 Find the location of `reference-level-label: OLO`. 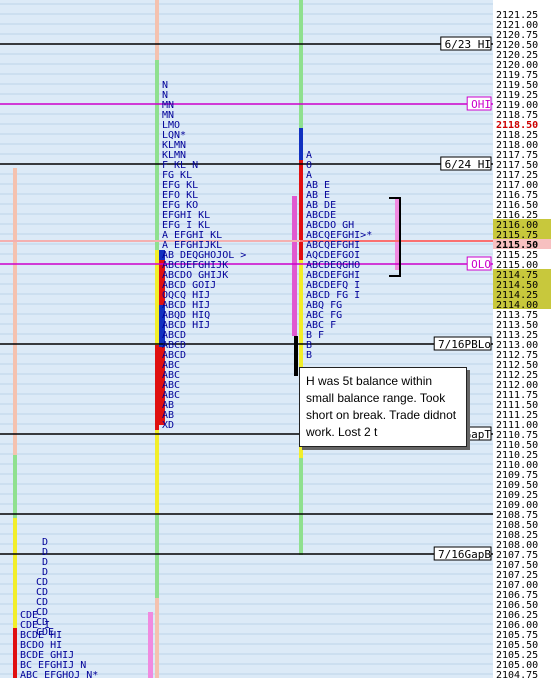

reference-level-label: OLO is located at coordinates (481, 264).